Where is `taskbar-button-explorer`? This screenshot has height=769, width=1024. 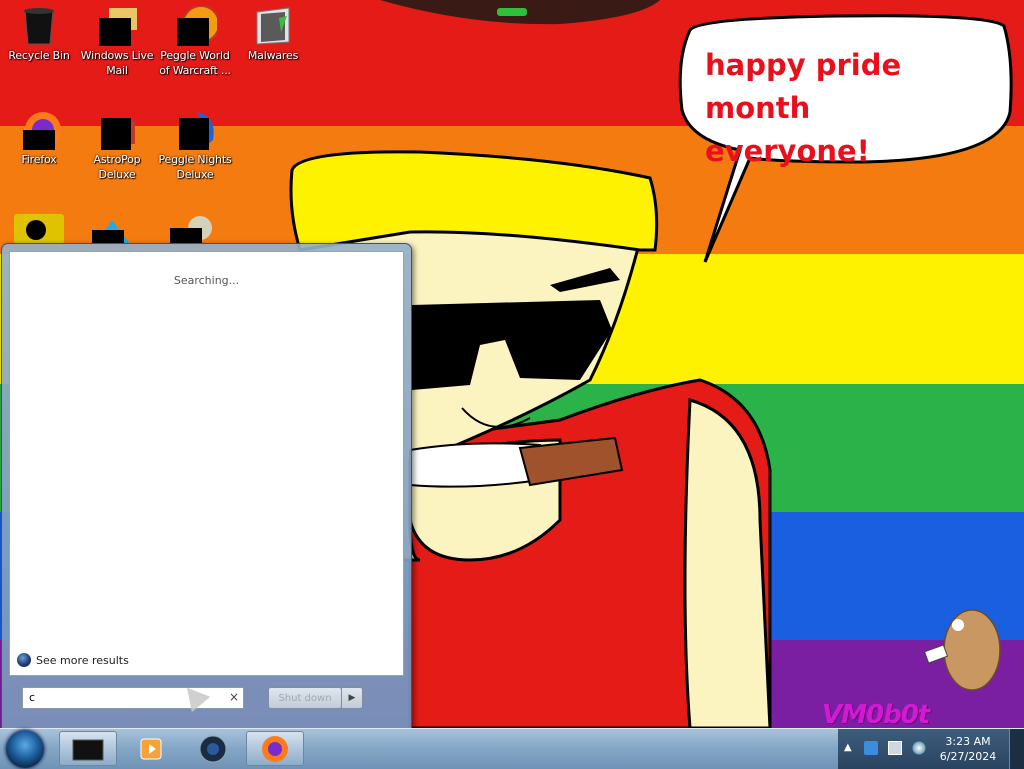 taskbar-button-explorer is located at coordinates (88, 748).